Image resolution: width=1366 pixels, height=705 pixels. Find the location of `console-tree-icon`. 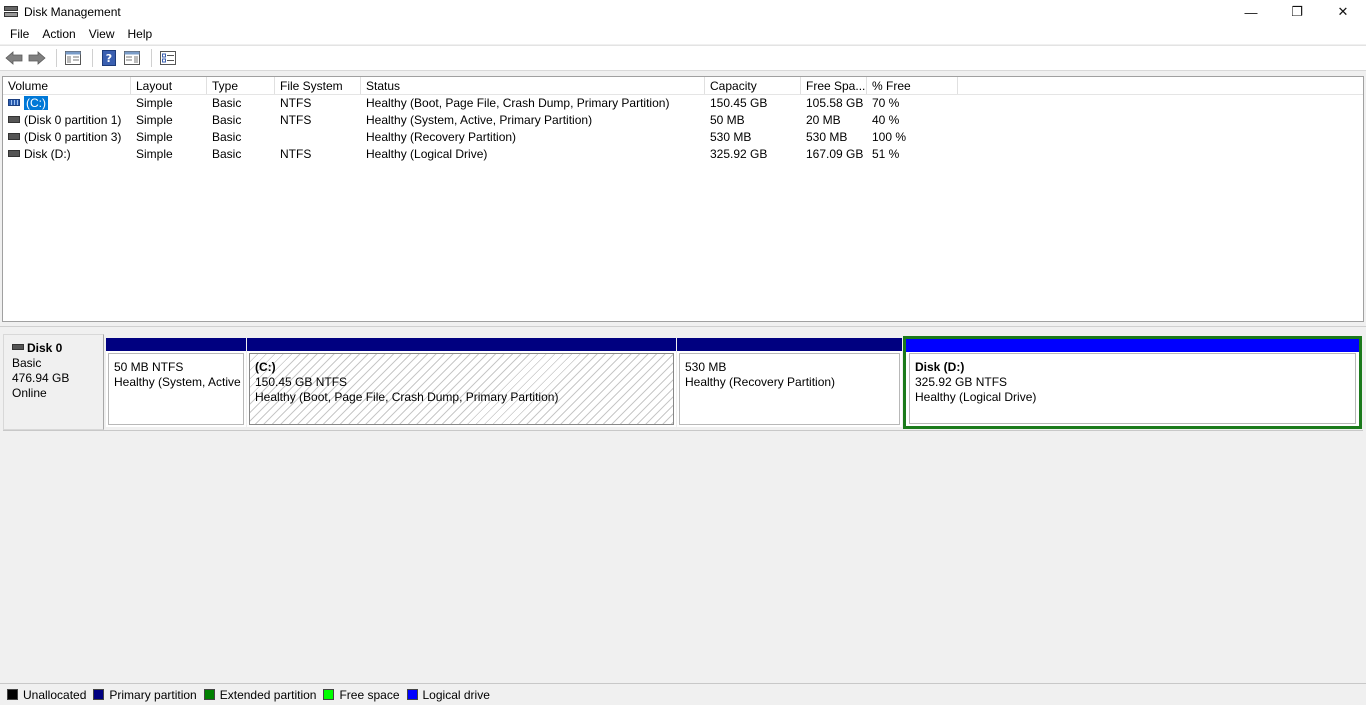

console-tree-icon is located at coordinates (73, 58).